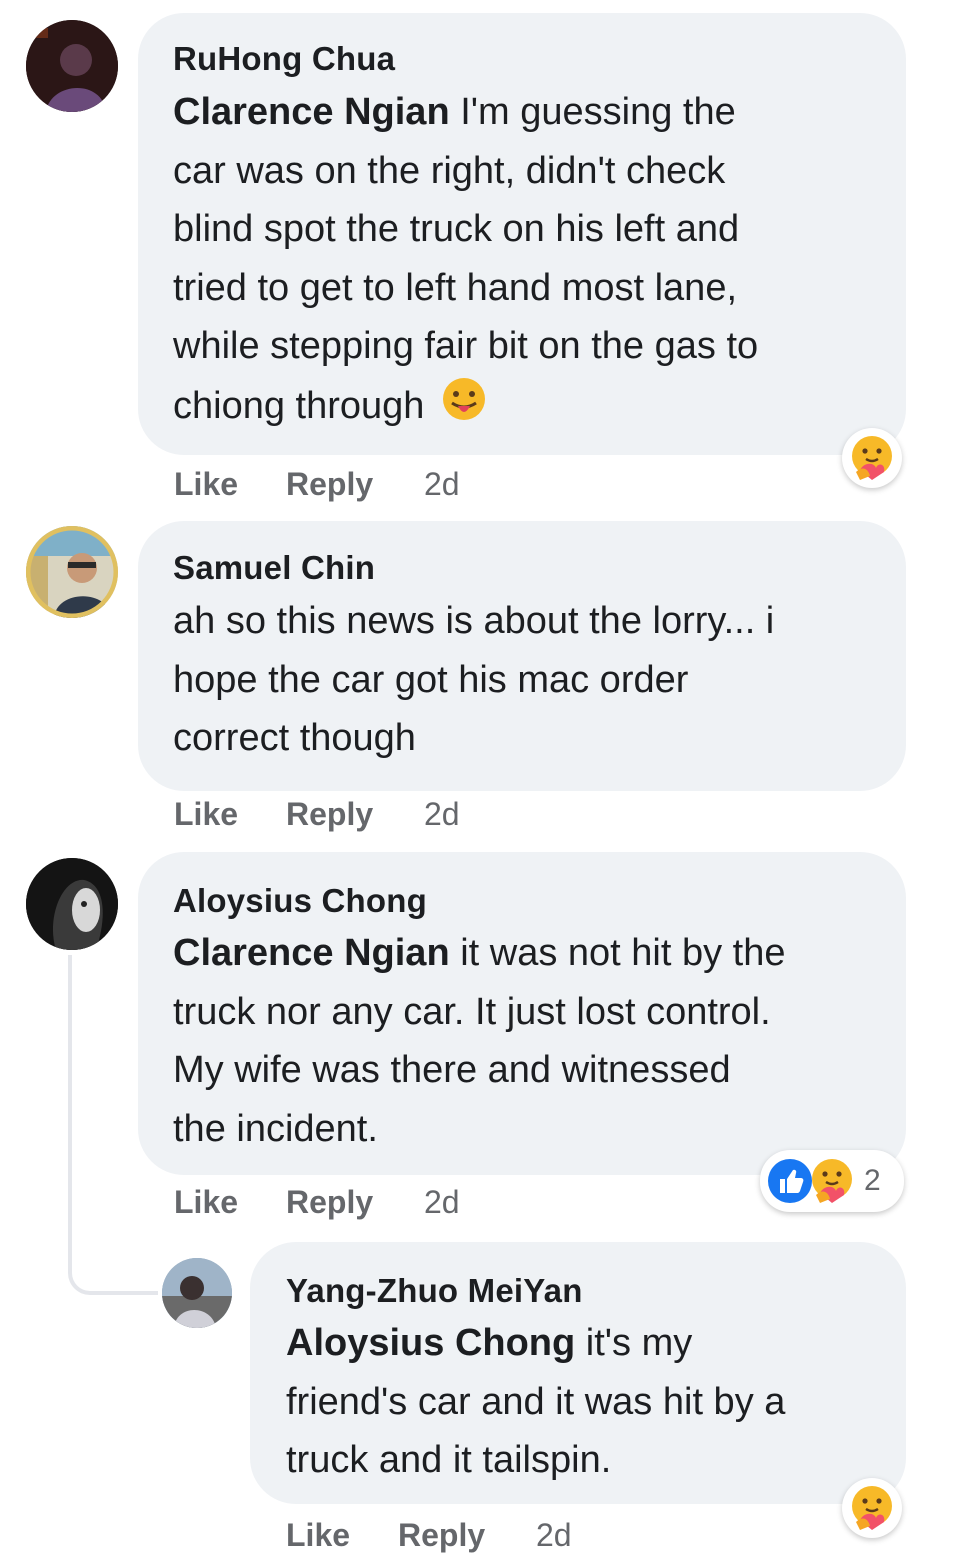 This screenshot has width=960, height=1565. Describe the element at coordinates (455, 287) in the screenshot. I see `comment-line-4: tried to get to left hand most lane,` at that location.